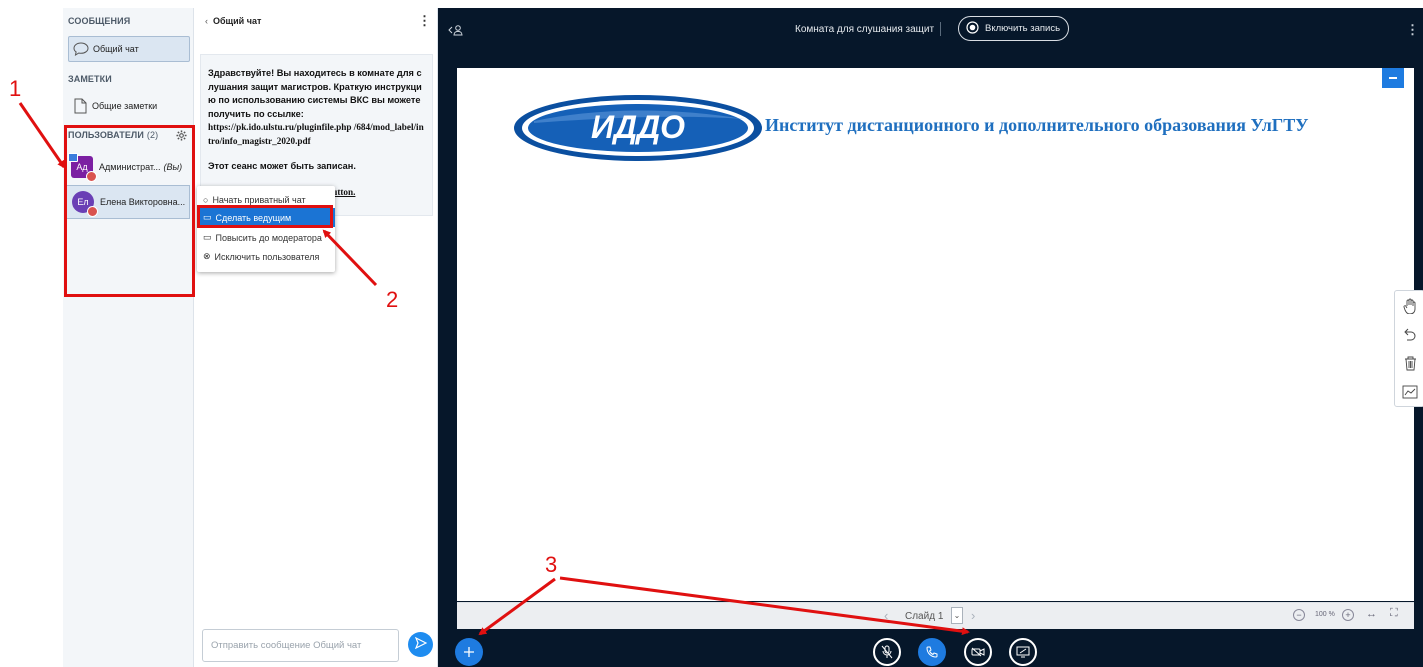 This screenshot has height=667, width=1423. Describe the element at coordinates (116, 49) in the screenshot. I see `public-chat-label: Общий чат` at that location.